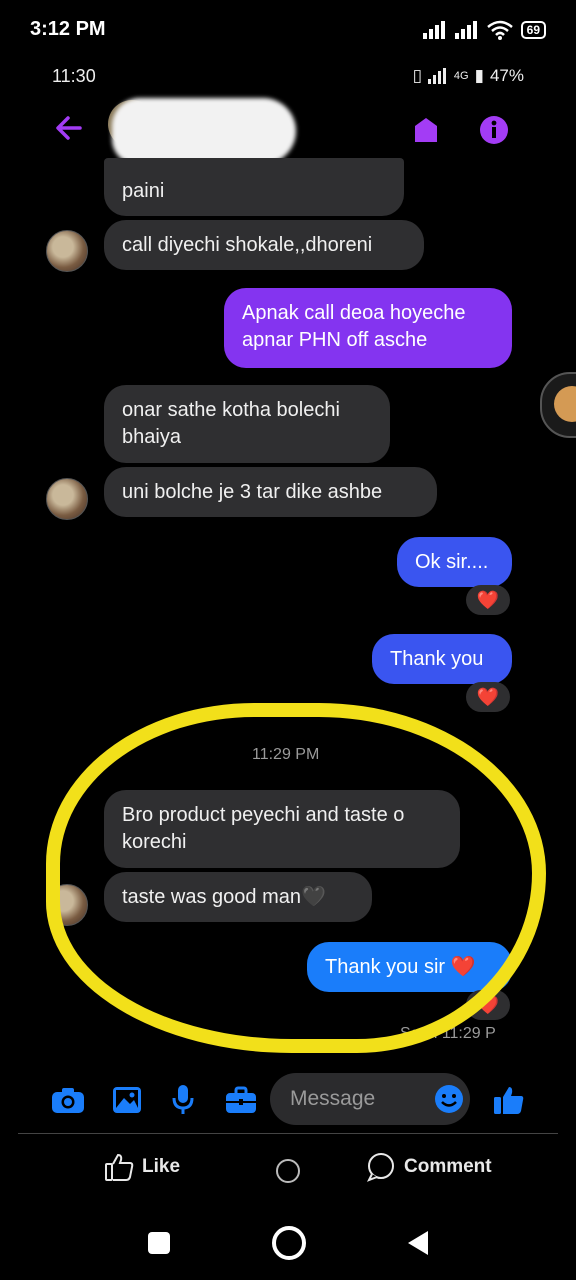 The image size is (576, 1280). What do you see at coordinates (484, 30) in the screenshot?
I see `status-icons: 69` at bounding box center [484, 30].